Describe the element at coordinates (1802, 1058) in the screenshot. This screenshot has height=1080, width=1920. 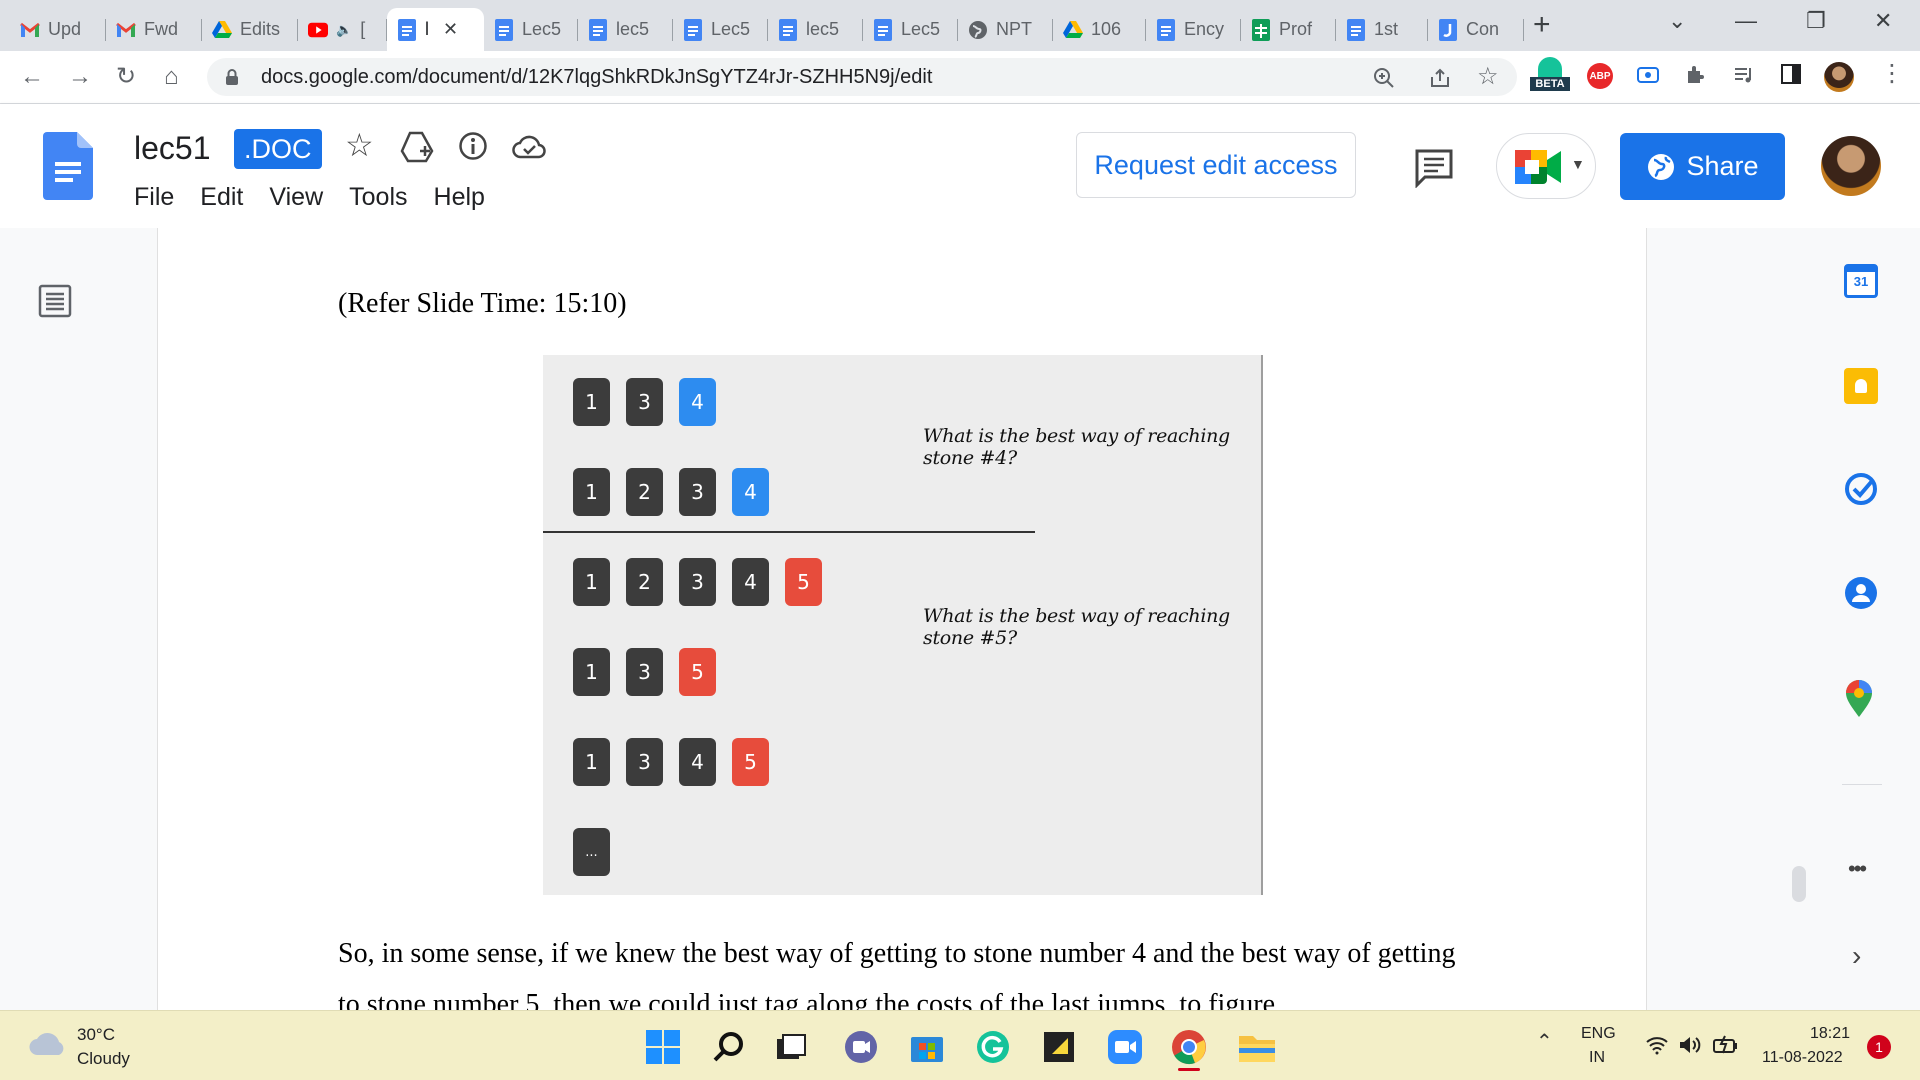
I see `clock-date: 11-08-2022` at that location.